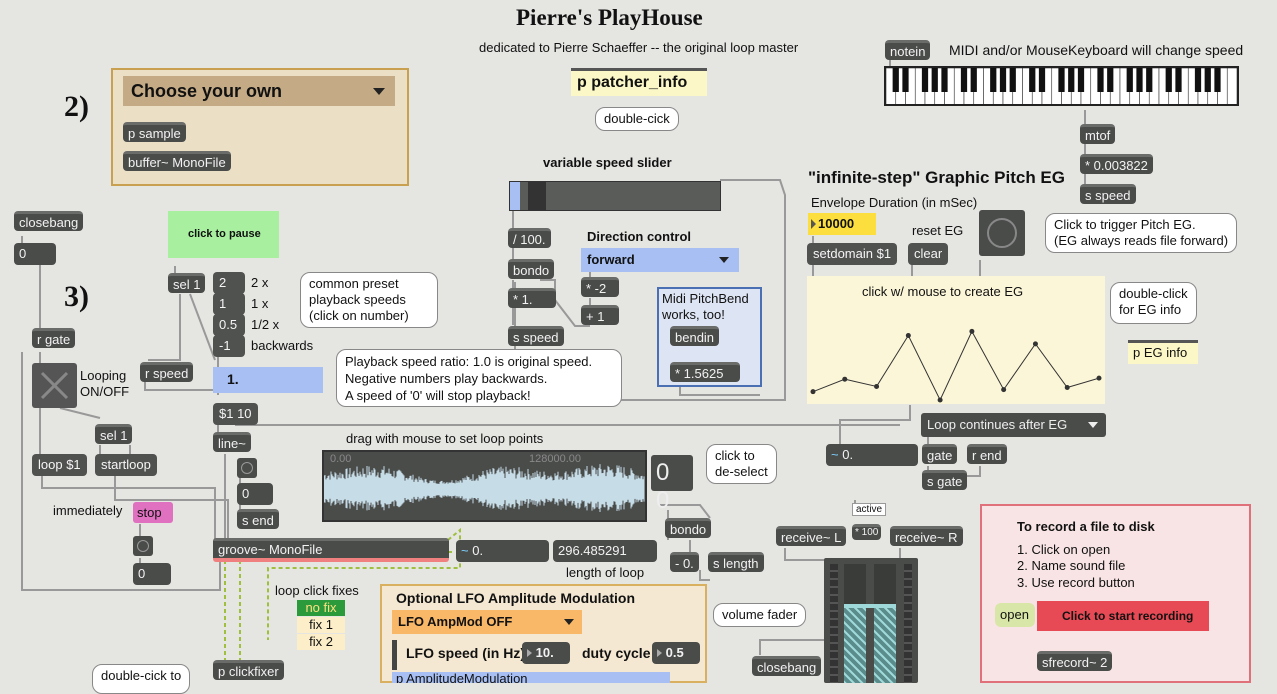 Image resolution: width=1277 pixels, height=694 pixels. What do you see at coordinates (688, 528) in the screenshot?
I see `bondo2-object: bondo` at bounding box center [688, 528].